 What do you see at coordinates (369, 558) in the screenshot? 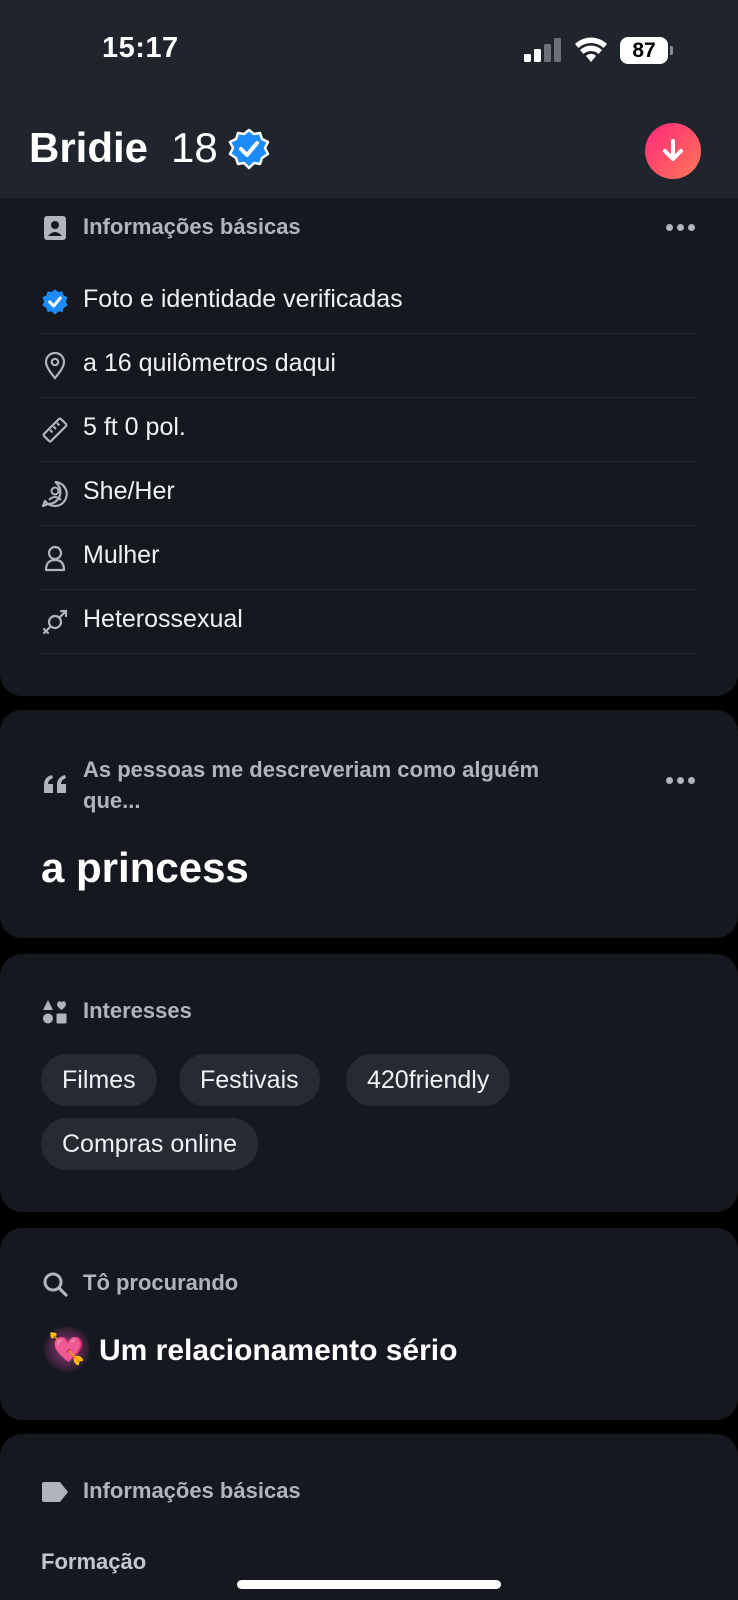
I see `info-row-gender: Mulher` at bounding box center [369, 558].